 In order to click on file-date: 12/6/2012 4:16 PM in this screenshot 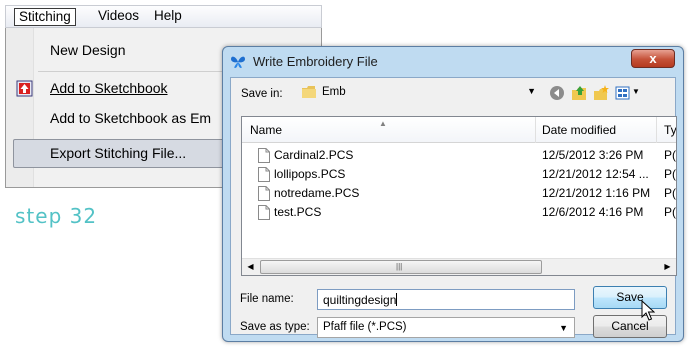, I will do `click(593, 212)`.